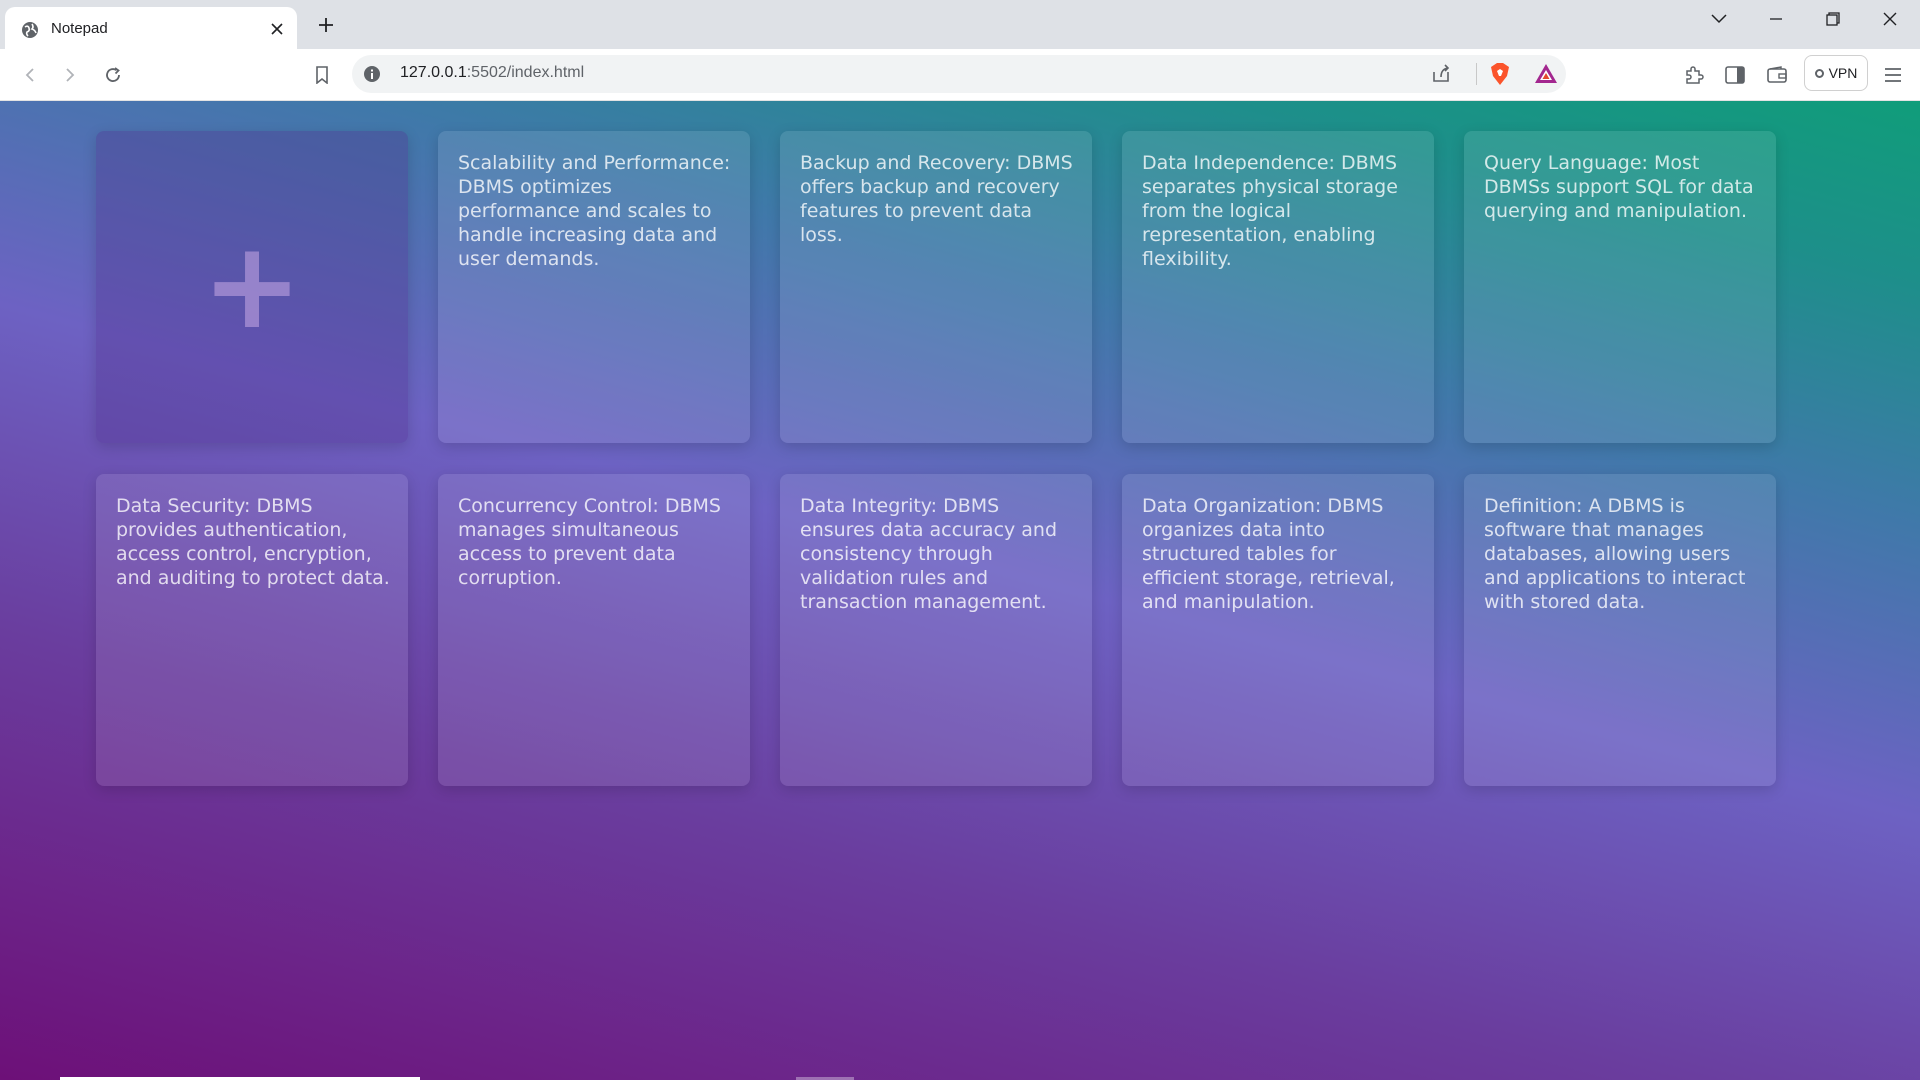 The height and width of the screenshot is (1080, 1920). I want to click on bookmark-button, so click(322, 75).